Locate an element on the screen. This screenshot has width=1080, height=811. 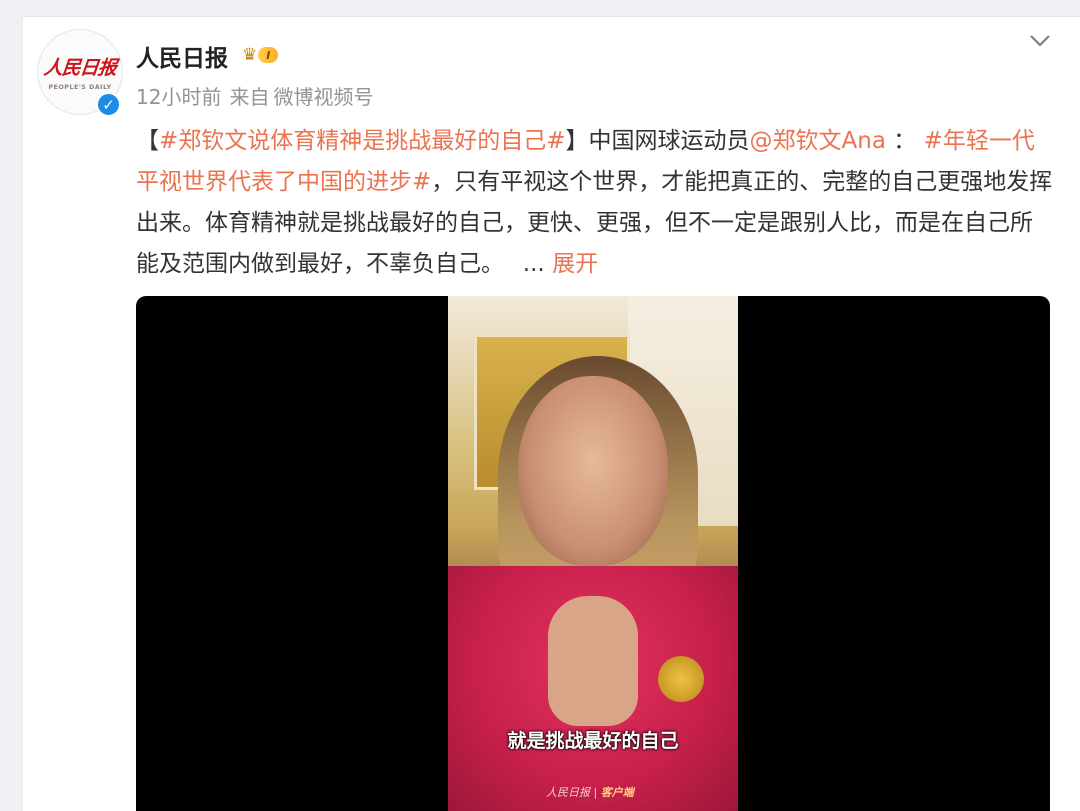
author-name: 人民日报 is located at coordinates (182, 56).